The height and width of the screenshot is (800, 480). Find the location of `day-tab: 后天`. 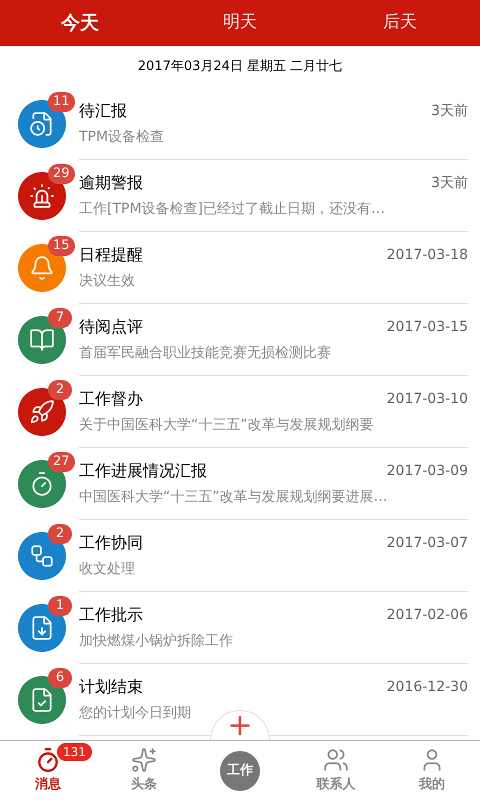

day-tab: 后天 is located at coordinates (400, 23).